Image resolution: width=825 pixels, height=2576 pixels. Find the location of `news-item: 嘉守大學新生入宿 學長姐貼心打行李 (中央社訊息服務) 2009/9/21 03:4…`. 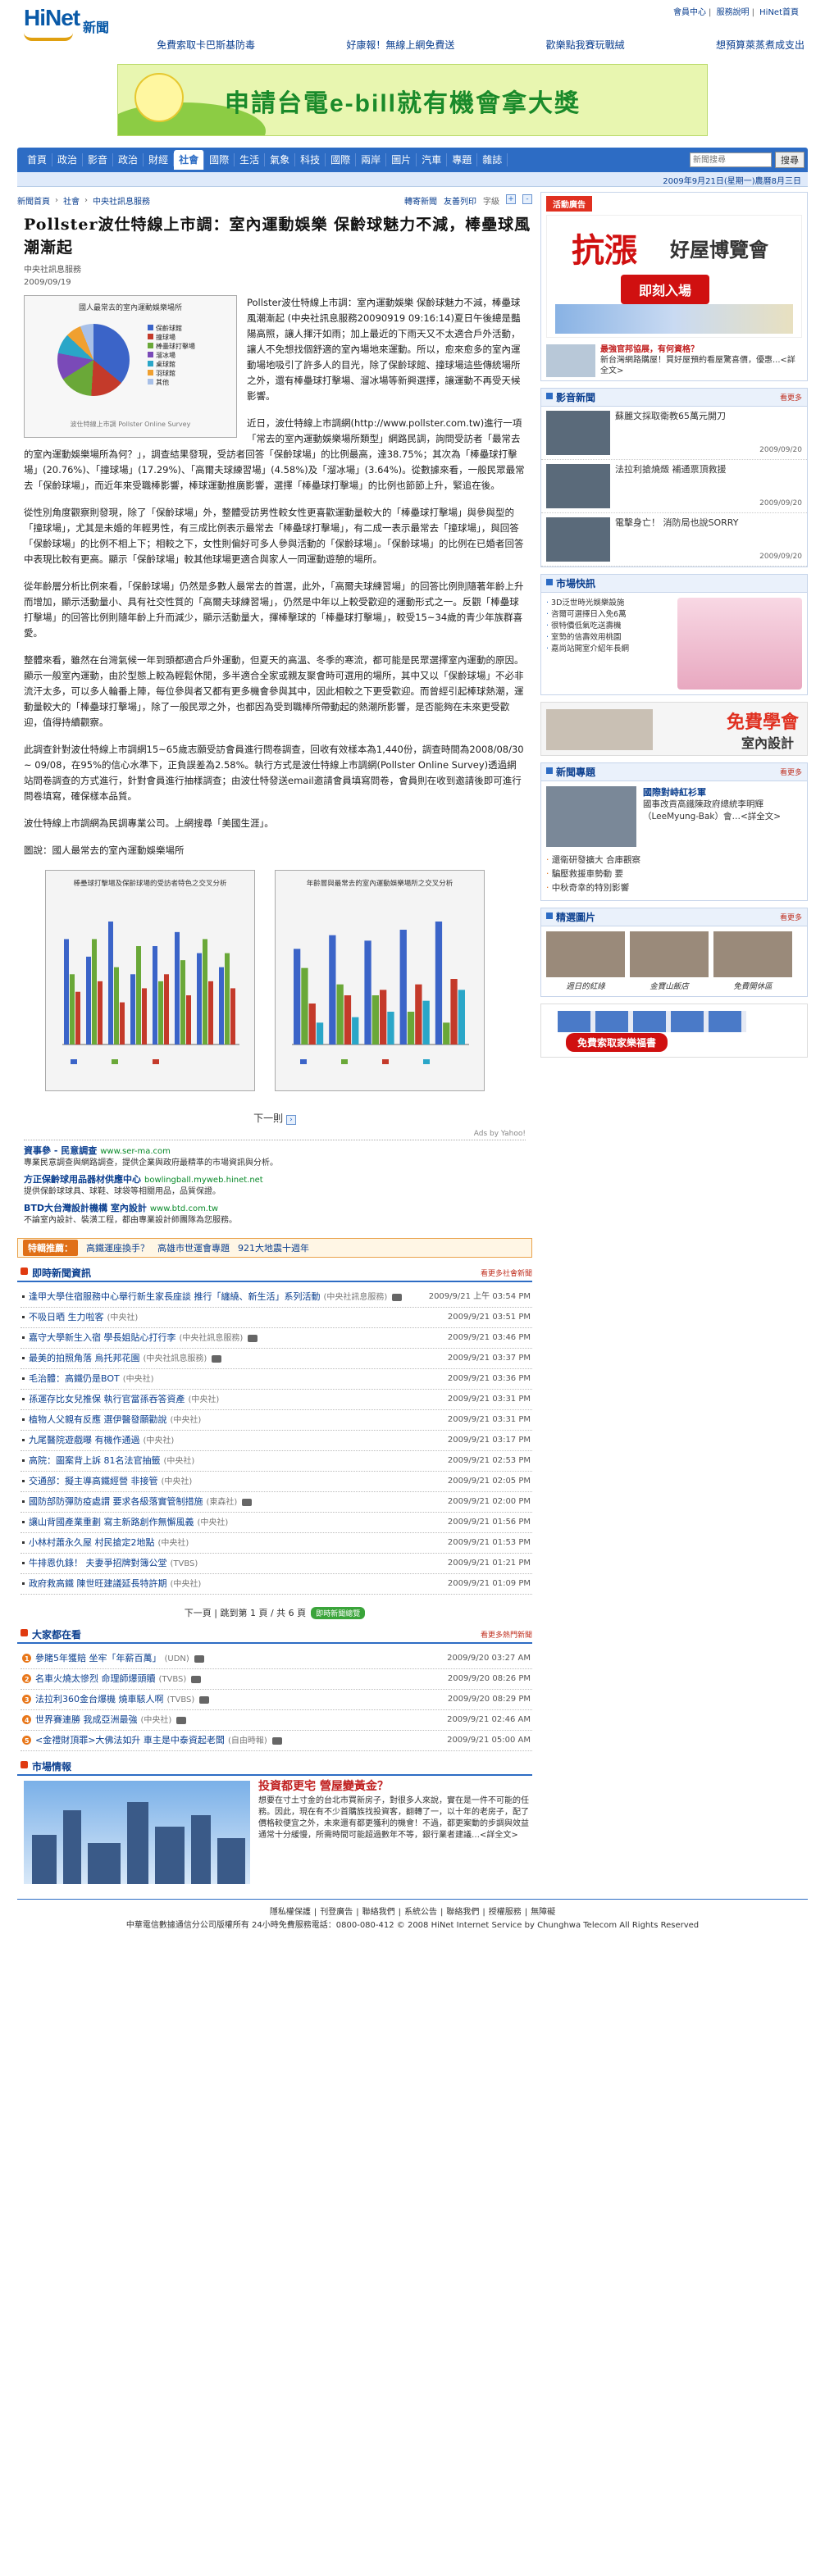

news-item: 嘉守大學新生入宿 學長姐貼心打行李 (中央社訊息服務) 2009/9/21 03:4… is located at coordinates (276, 1338).